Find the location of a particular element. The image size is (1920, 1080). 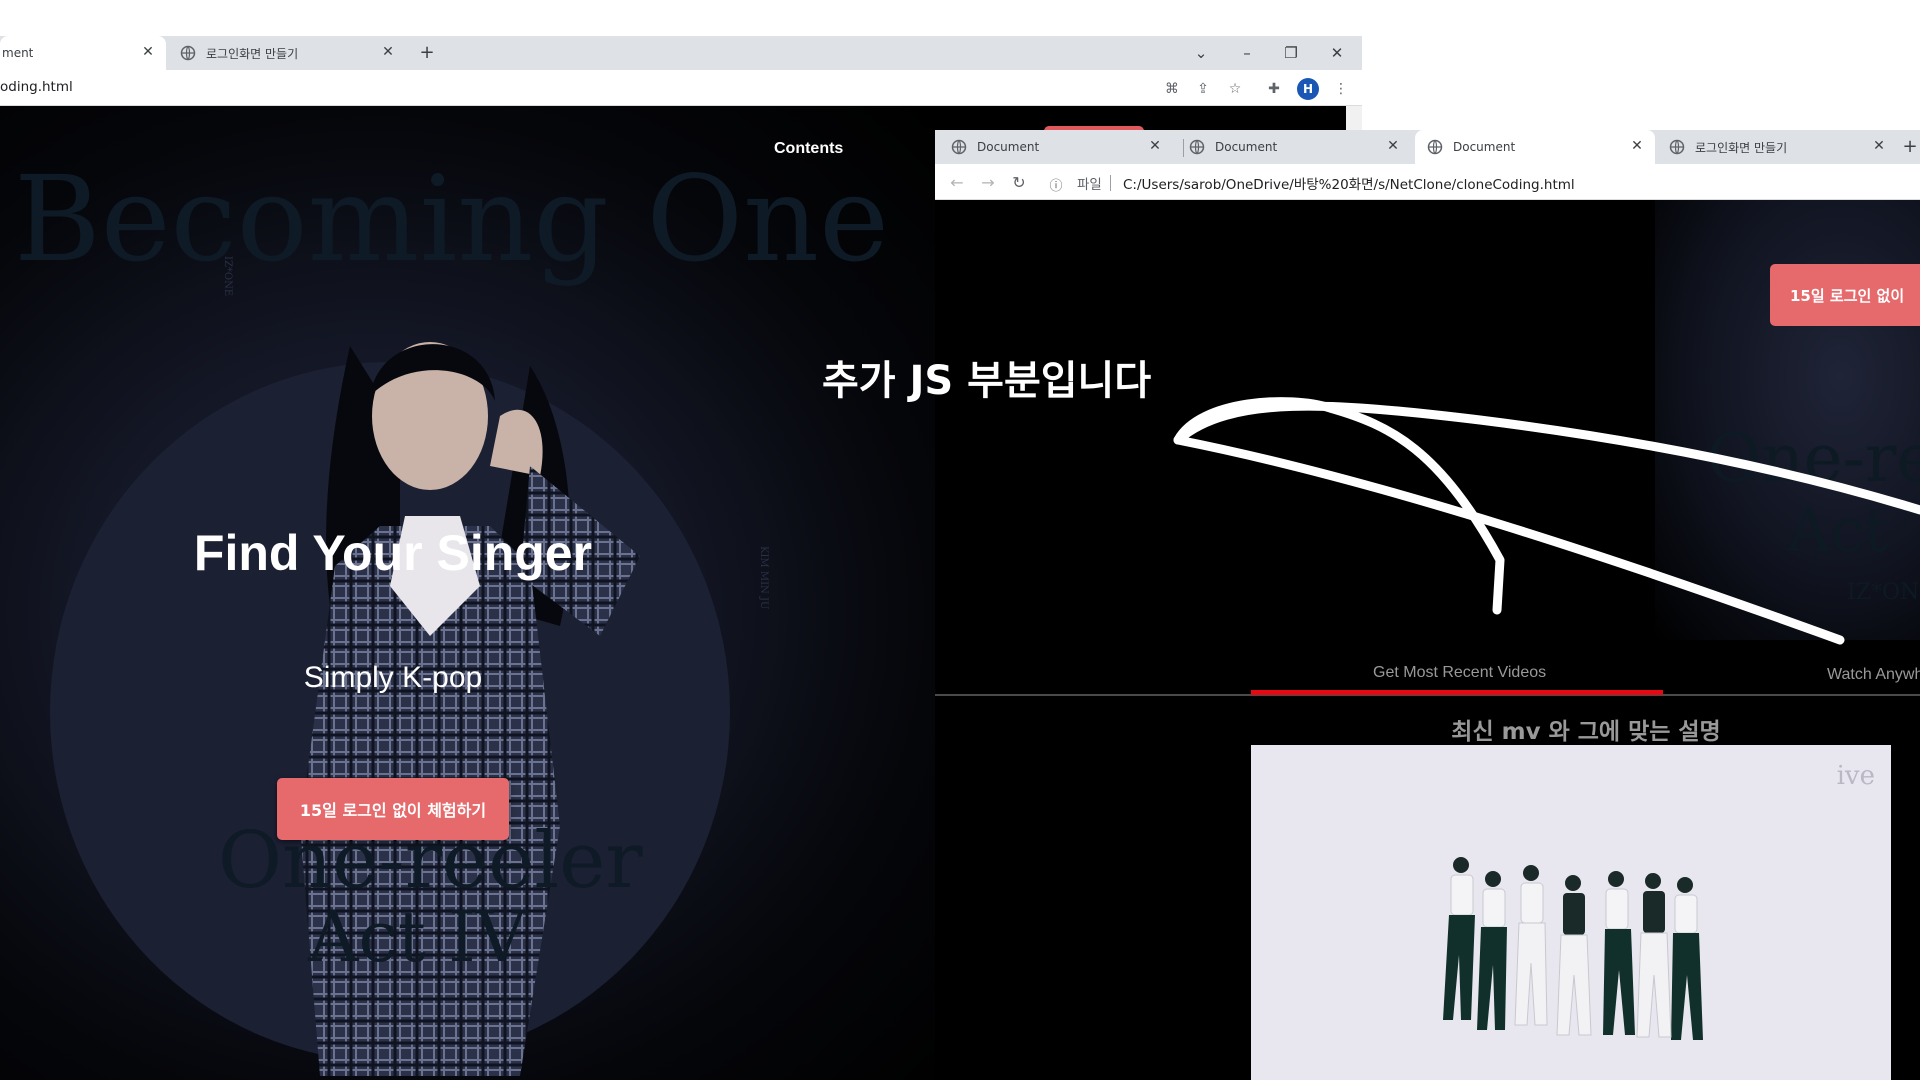

album-watermark-line3: IZ*ONE is located at coordinates (1883, 592).